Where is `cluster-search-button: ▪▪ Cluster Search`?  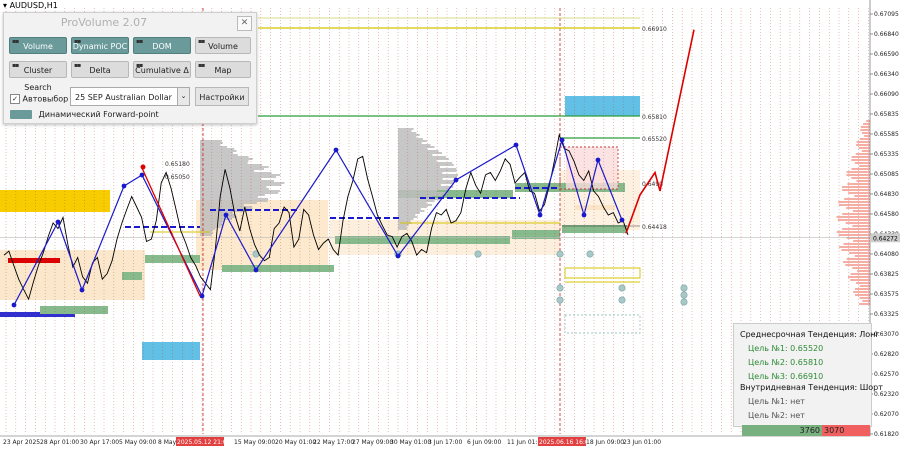
cluster-search-button: ▪▪ Cluster Search is located at coordinates (38, 76).